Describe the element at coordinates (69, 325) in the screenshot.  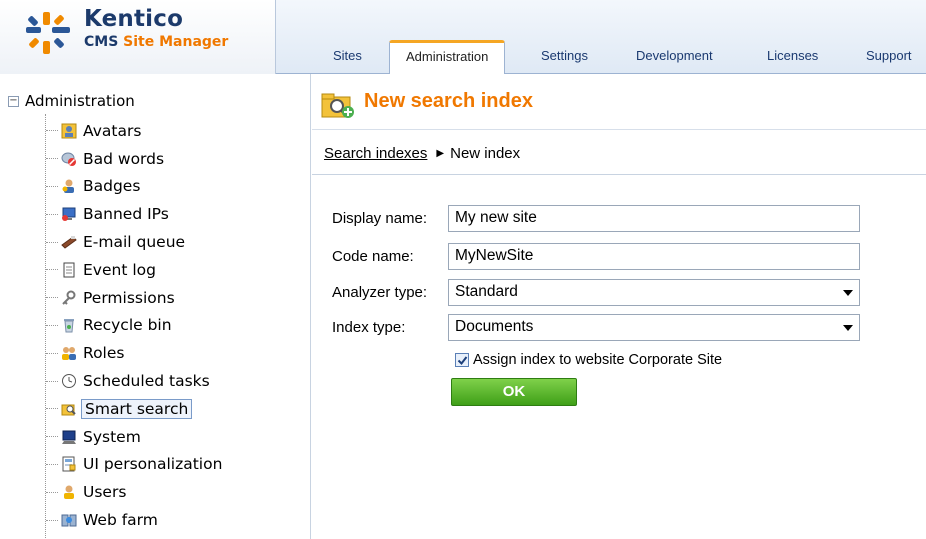
I see `recycle-bin-icon` at that location.